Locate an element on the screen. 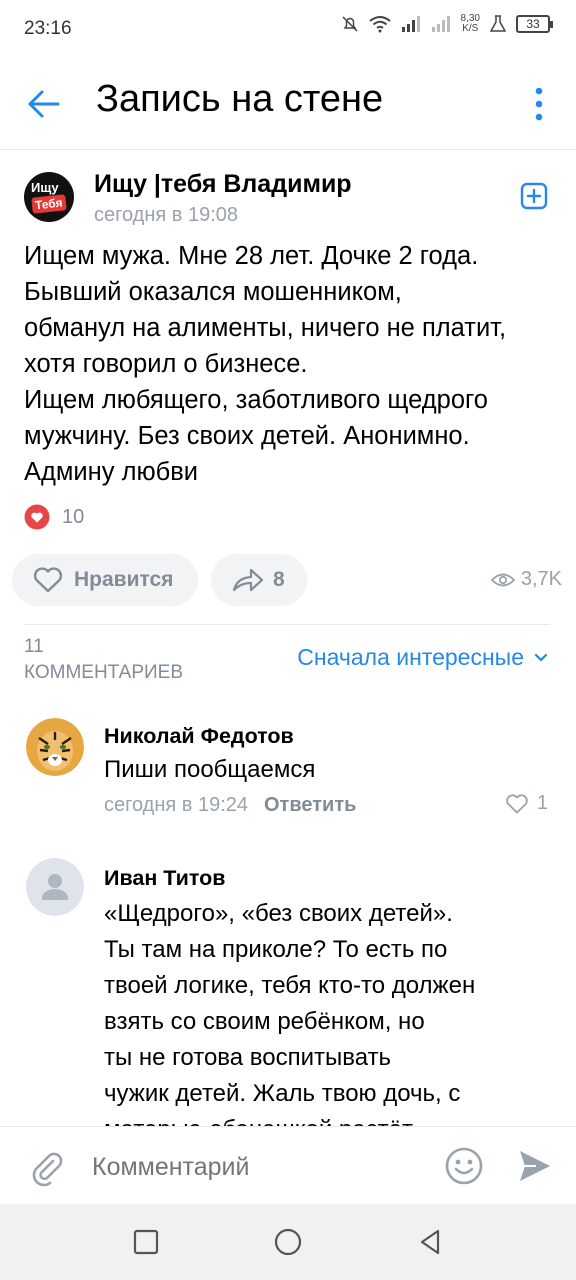 Image resolution: width=576 pixels, height=1280 pixels. post-text-line: мужчину. Без своих детей. Анонимно. is located at coordinates (247, 436).